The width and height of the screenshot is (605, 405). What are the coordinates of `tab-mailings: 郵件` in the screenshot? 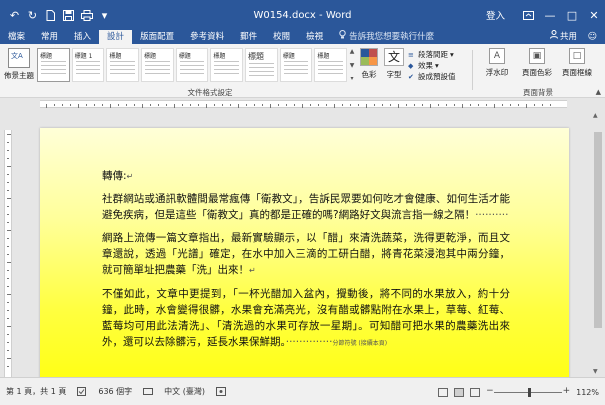 It's located at (248, 37).